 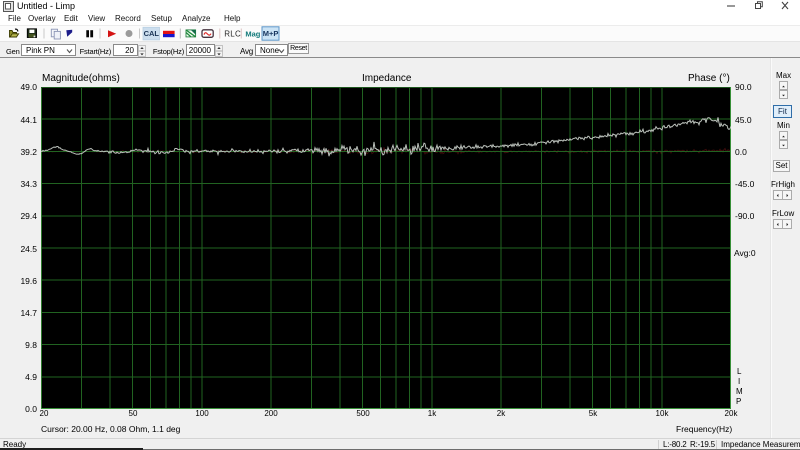 I want to click on svg-text: RLC, so click(x=232, y=34).